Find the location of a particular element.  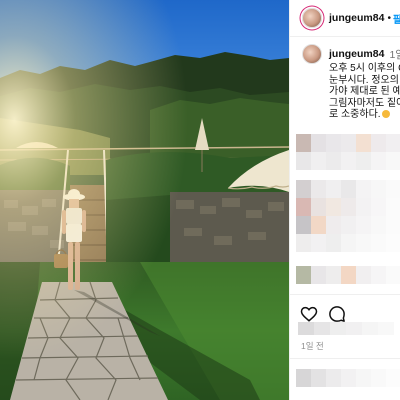

likes-count-blurred is located at coordinates (349, 328).